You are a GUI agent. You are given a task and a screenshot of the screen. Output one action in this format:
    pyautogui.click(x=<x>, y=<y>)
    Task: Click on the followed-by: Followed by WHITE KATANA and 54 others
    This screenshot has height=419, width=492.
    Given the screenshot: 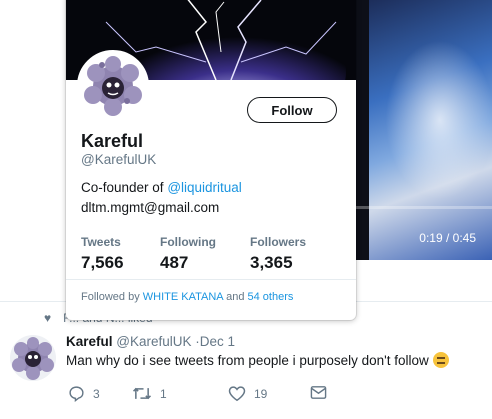 What is the action you would take?
    pyautogui.click(x=187, y=297)
    